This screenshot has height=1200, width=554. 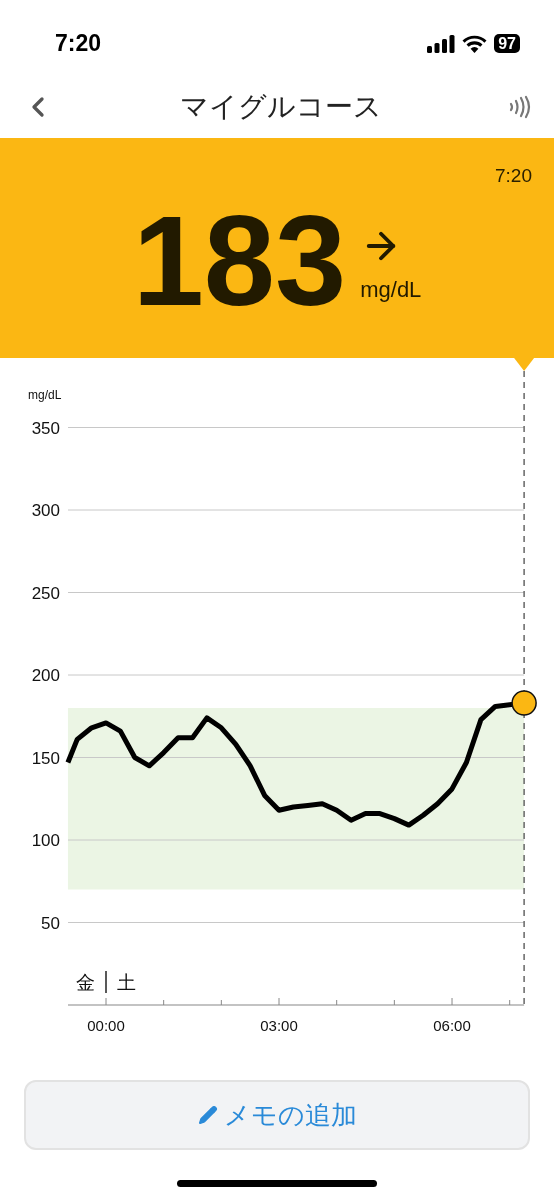 I want to click on y-tick-label: 50, so click(x=50, y=923).